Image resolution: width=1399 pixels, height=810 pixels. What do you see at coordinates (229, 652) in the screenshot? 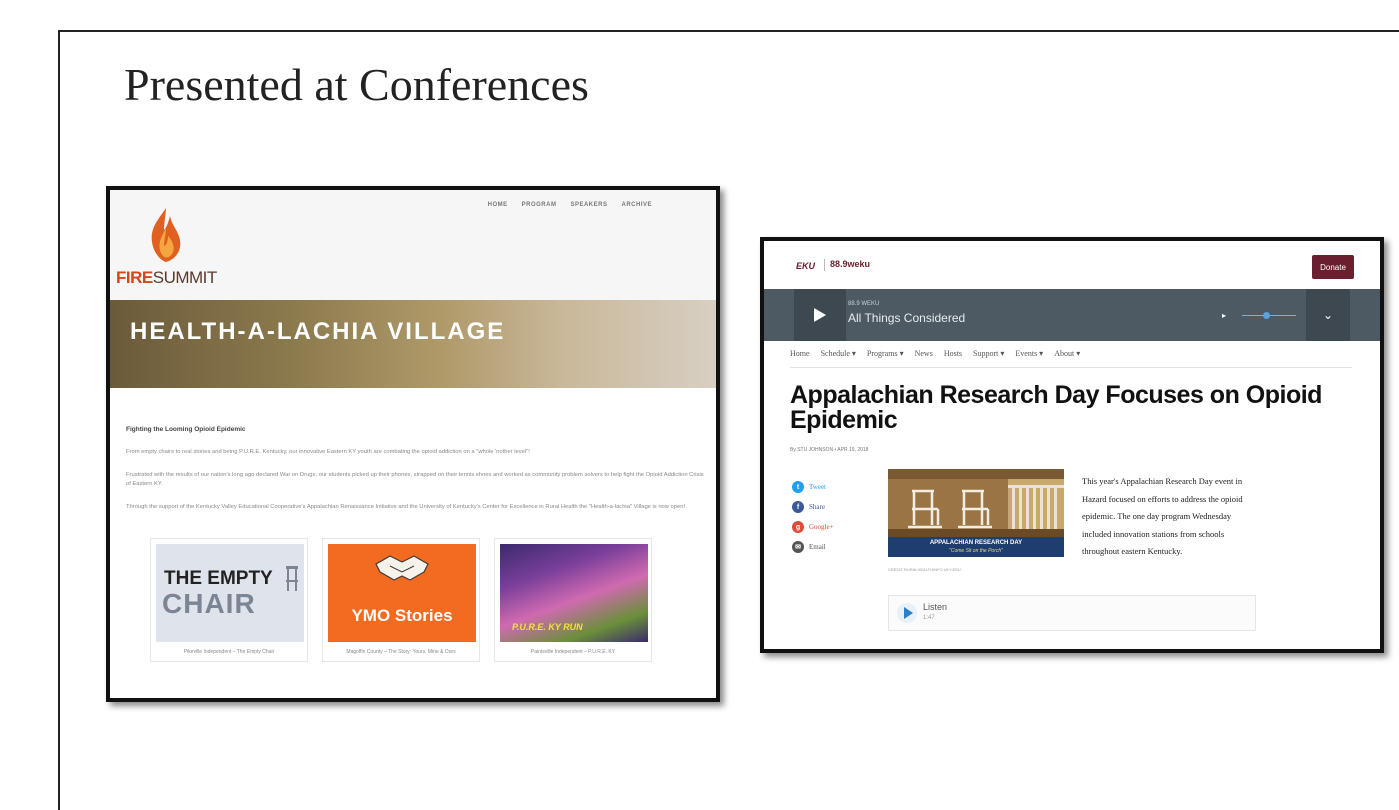
I see `card-caption: Pikeville Independent – The Empty Chair` at bounding box center [229, 652].